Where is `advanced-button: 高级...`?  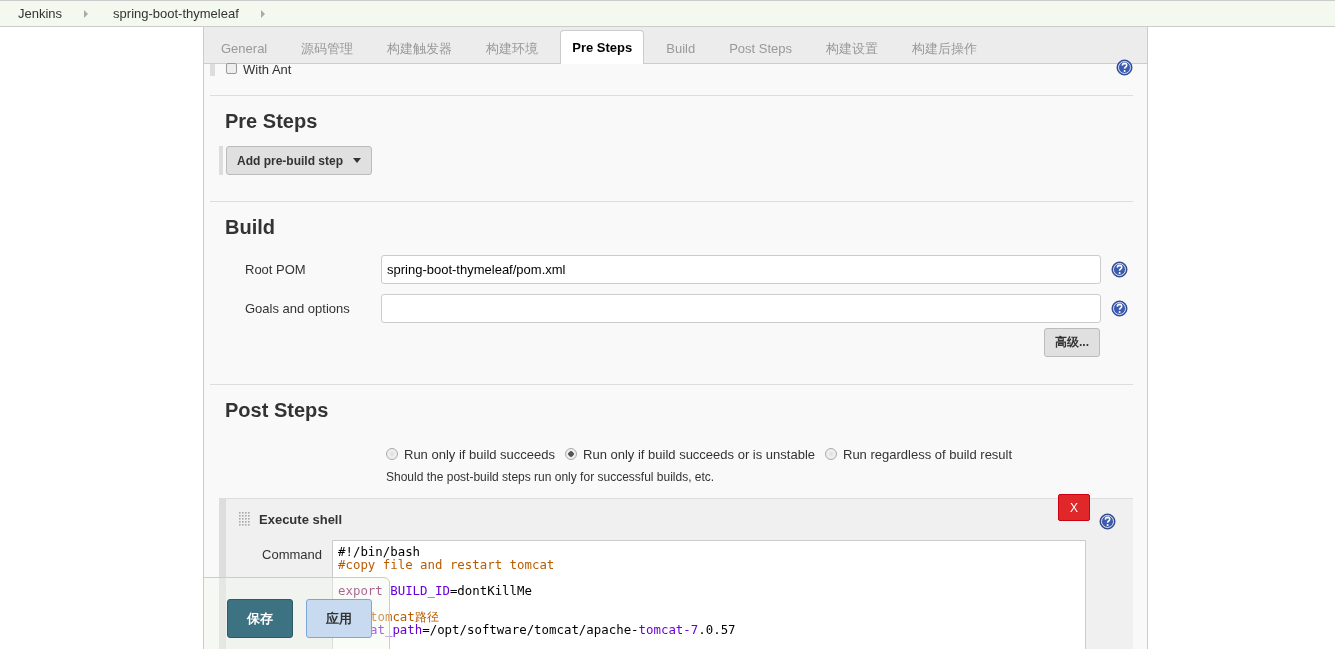
advanced-button: 高级... is located at coordinates (1072, 342).